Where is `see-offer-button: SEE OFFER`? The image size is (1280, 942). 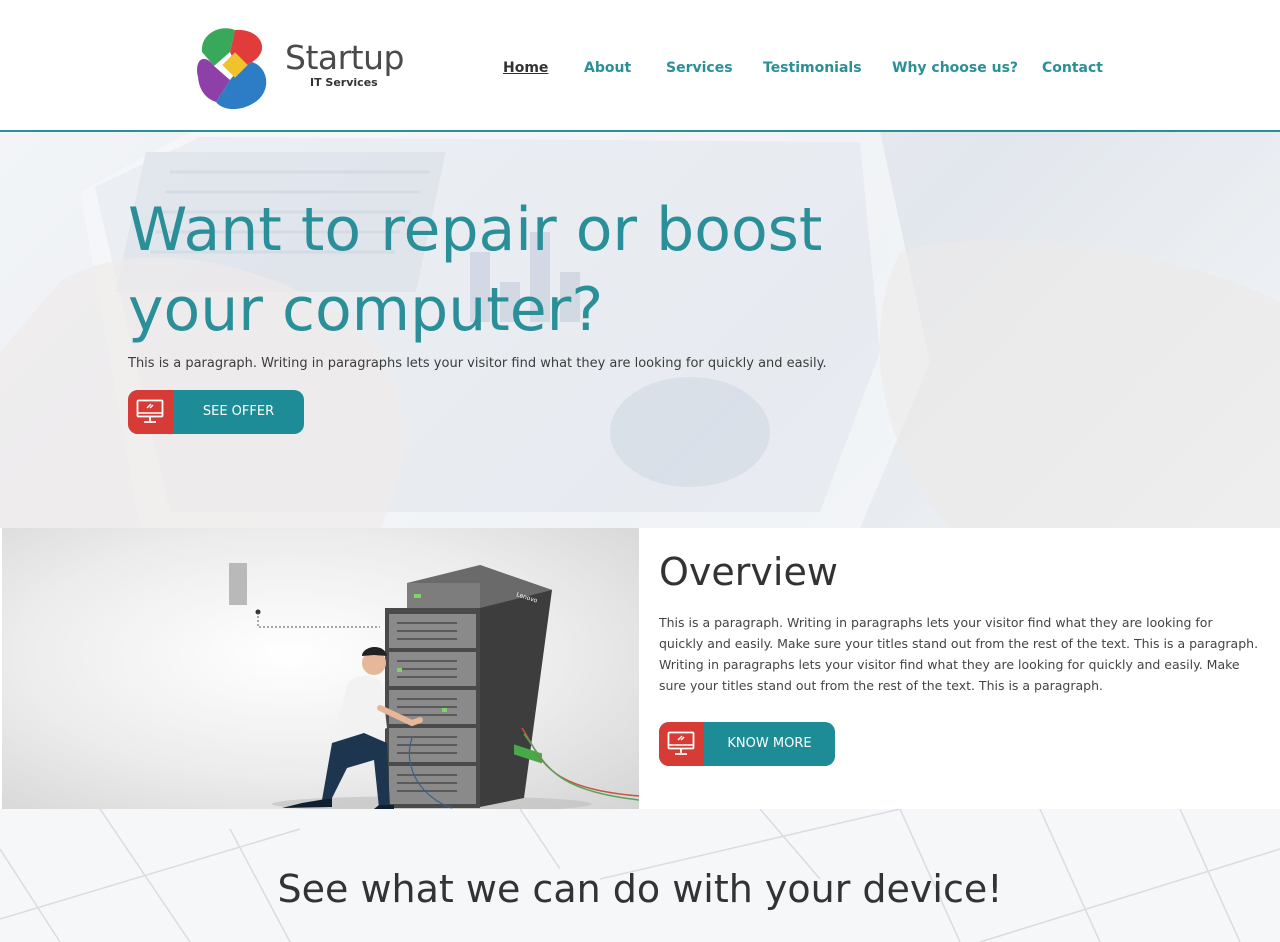 see-offer-button: SEE OFFER is located at coordinates (216, 412).